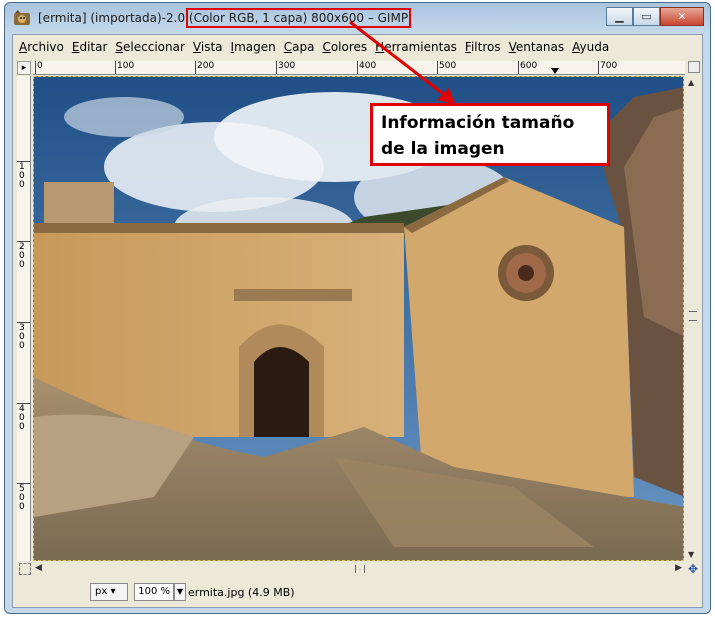 This screenshot has width=715, height=620. Describe the element at coordinates (150, 47) in the screenshot. I see `menu-seleccionar: Seleccionar` at that location.